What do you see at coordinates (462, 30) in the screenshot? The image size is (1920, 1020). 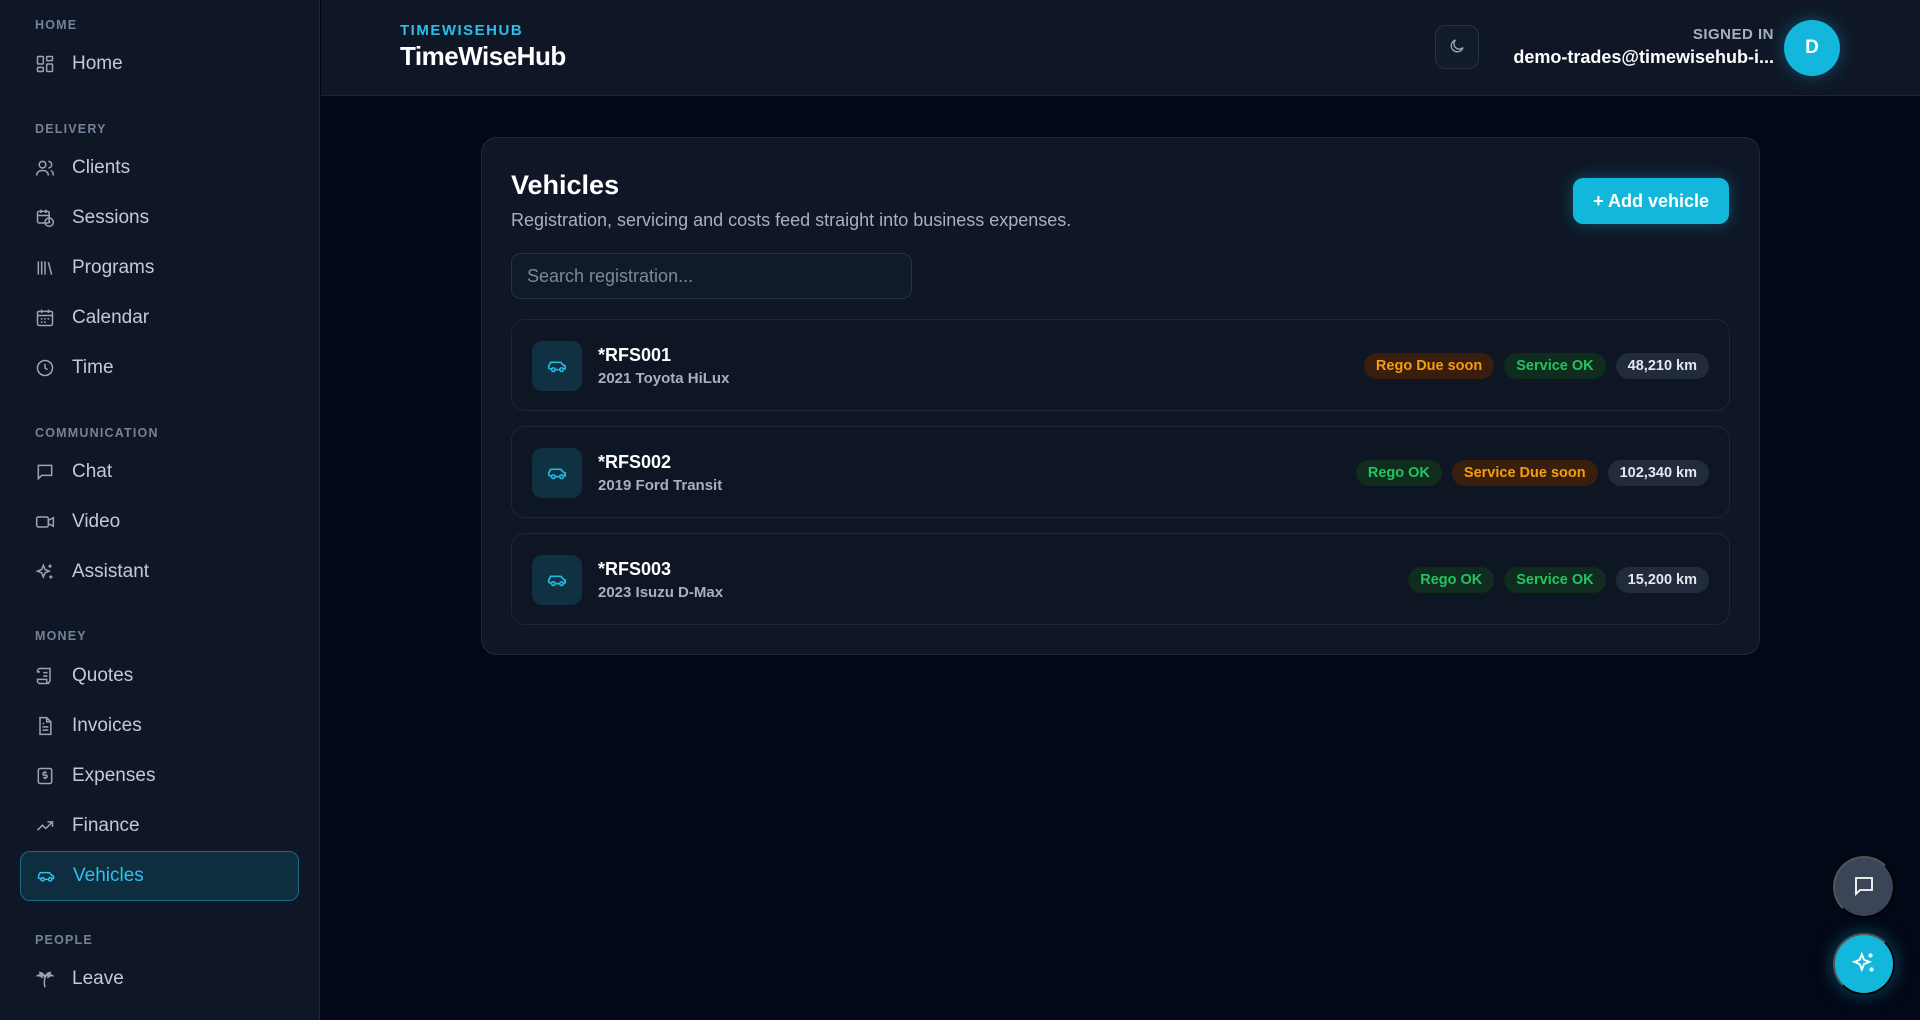 I see `brand-eyebrow: TIMEWISEHUB` at bounding box center [462, 30].